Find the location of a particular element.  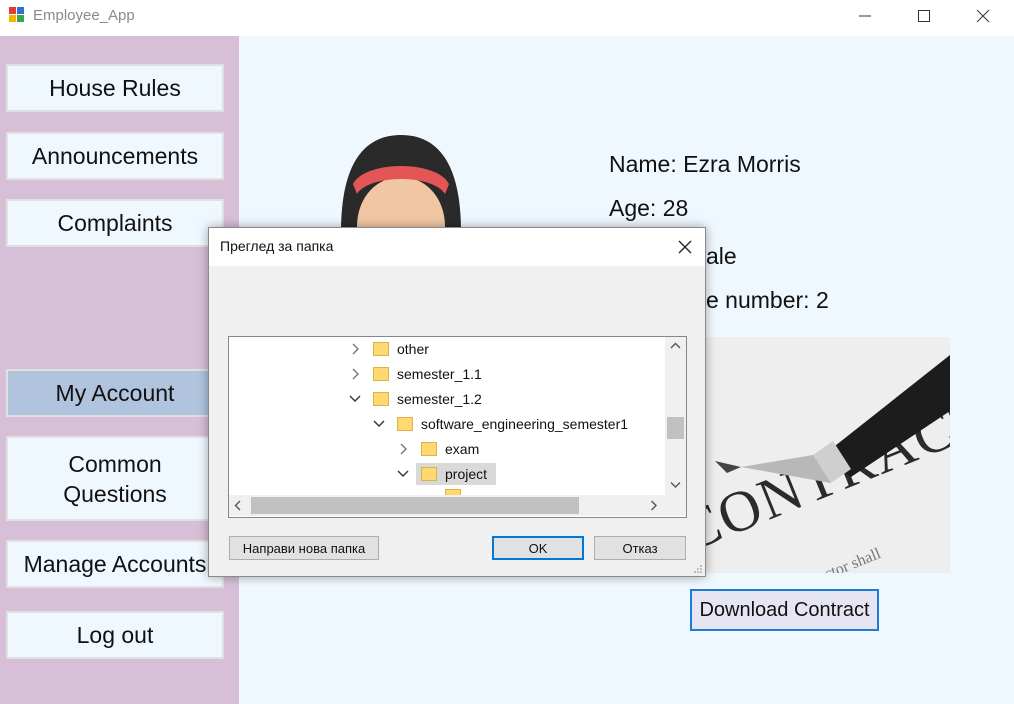

contract-image: CONTRACT ctor shall is located at coordinates (825, 455).